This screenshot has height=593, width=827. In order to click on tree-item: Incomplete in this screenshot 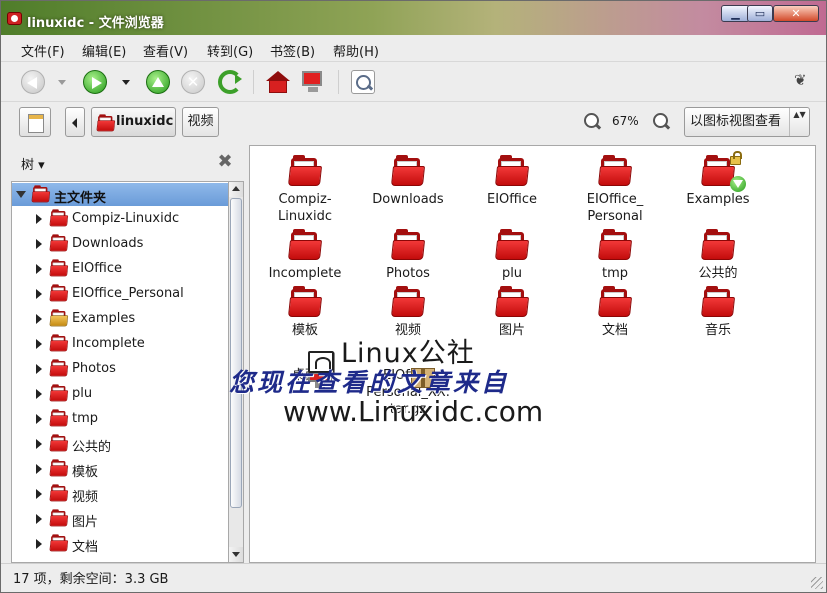, I will do `click(120, 344)`.